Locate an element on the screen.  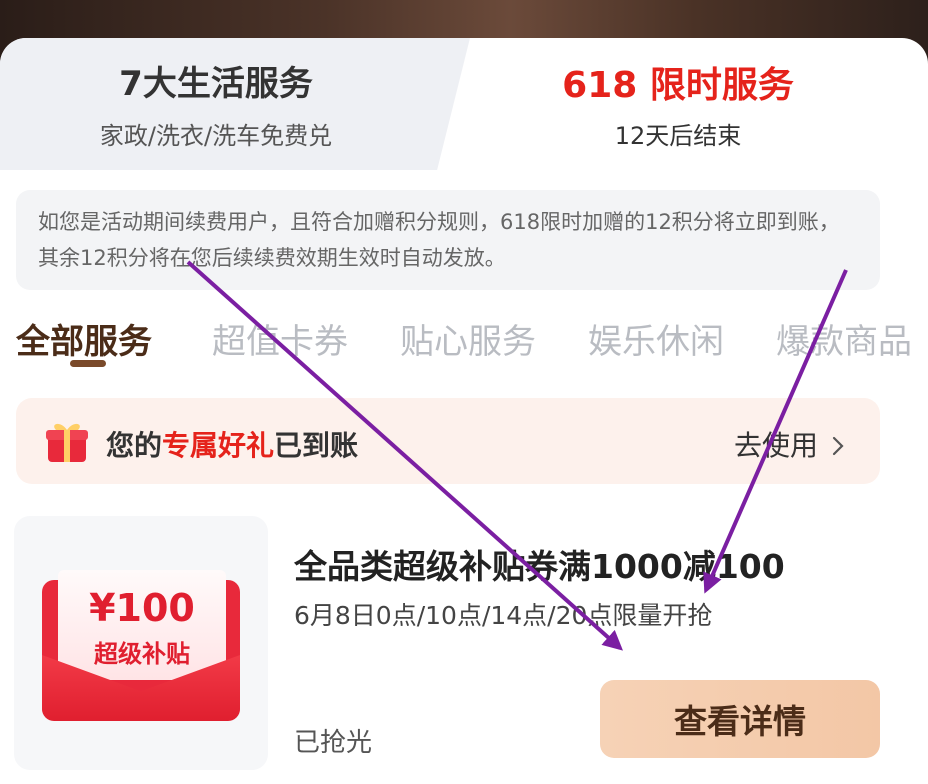
gift-use-label: 去使用 is located at coordinates (776, 445).